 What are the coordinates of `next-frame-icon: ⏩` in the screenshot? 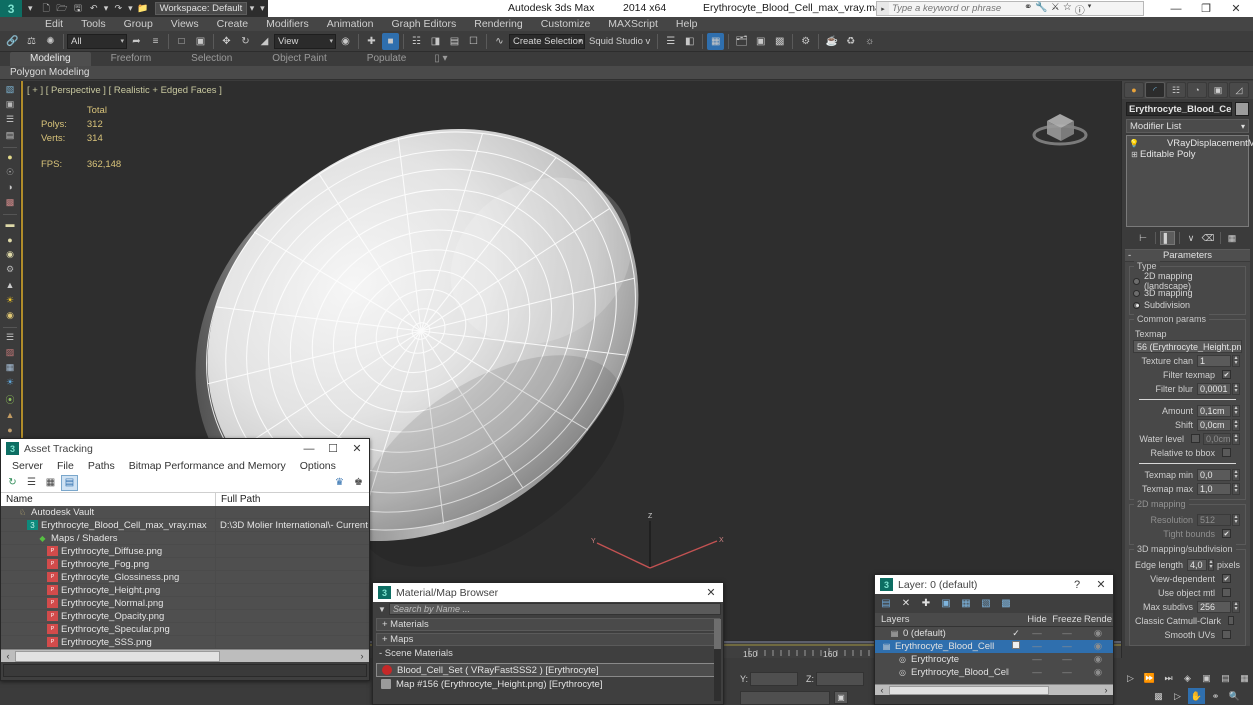 It's located at (1149, 678).